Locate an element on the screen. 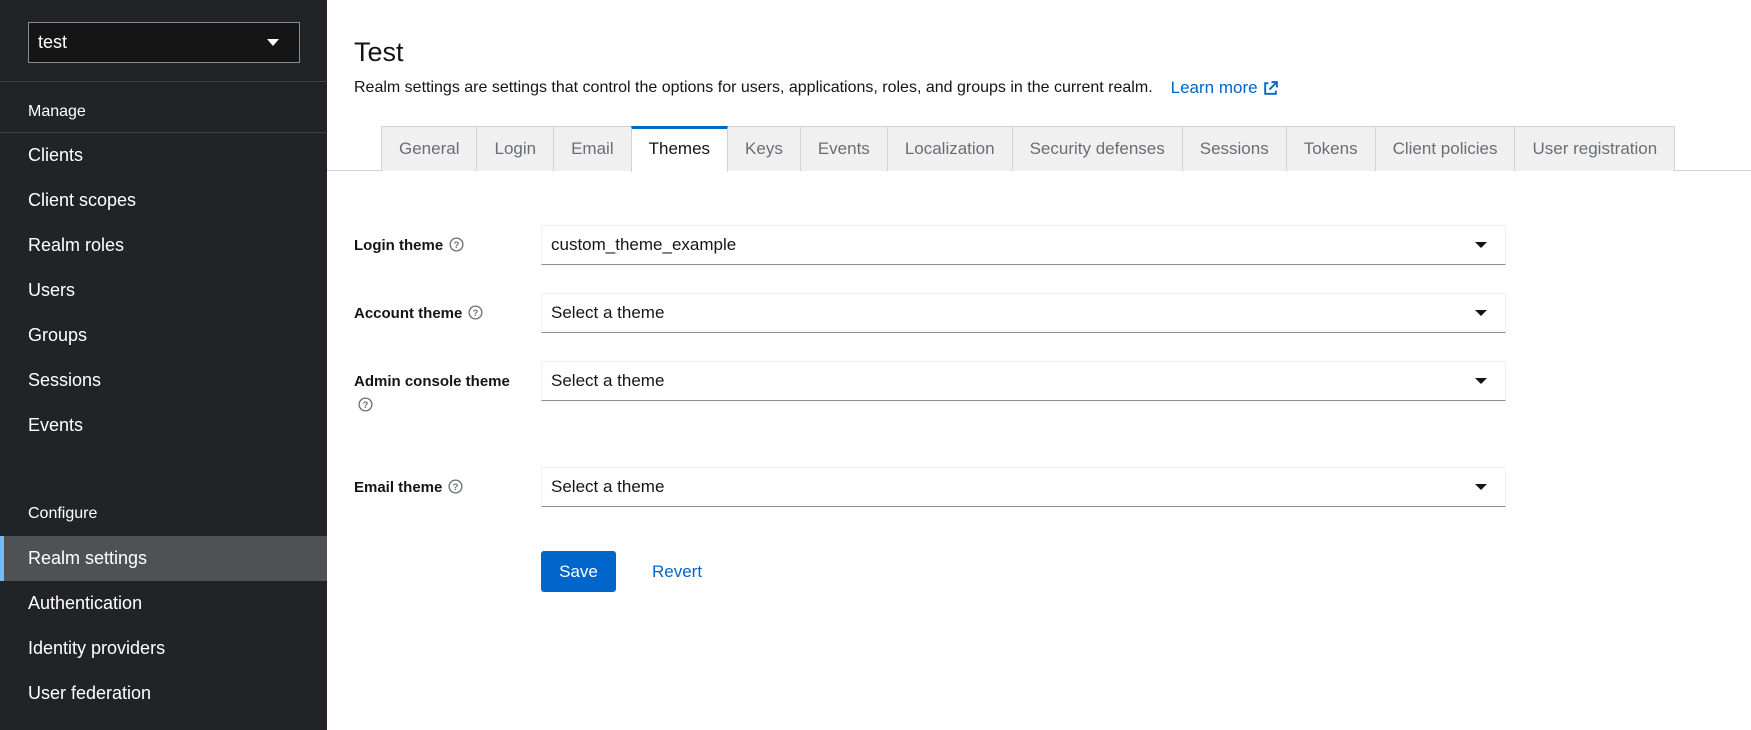  tab-client-policies: Client policies is located at coordinates (1445, 148).